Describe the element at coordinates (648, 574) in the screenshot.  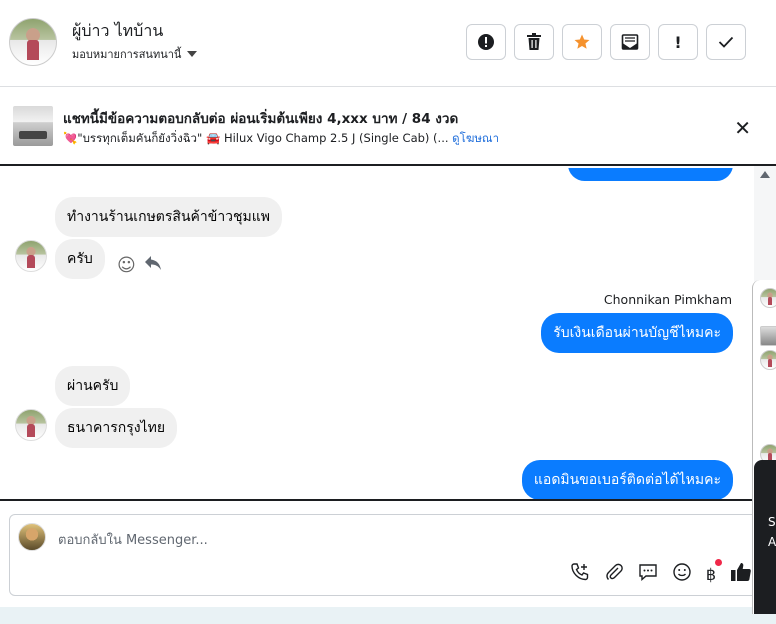
I see `saved-replies-icon` at that location.